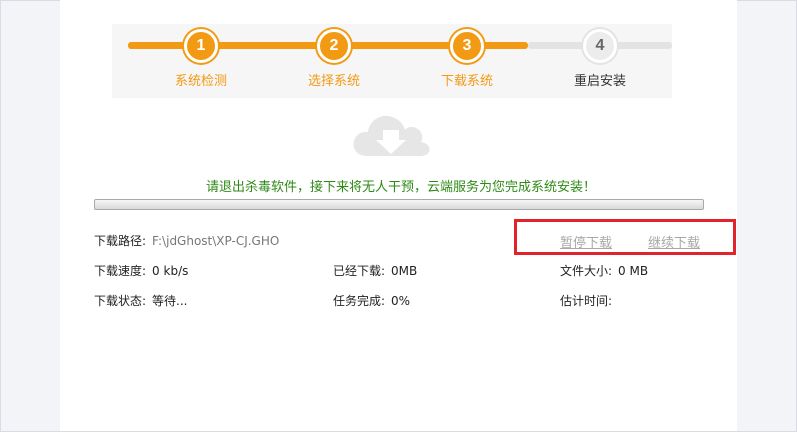 The height and width of the screenshot is (432, 797). I want to click on step-2-circle: 2, so click(334, 46).